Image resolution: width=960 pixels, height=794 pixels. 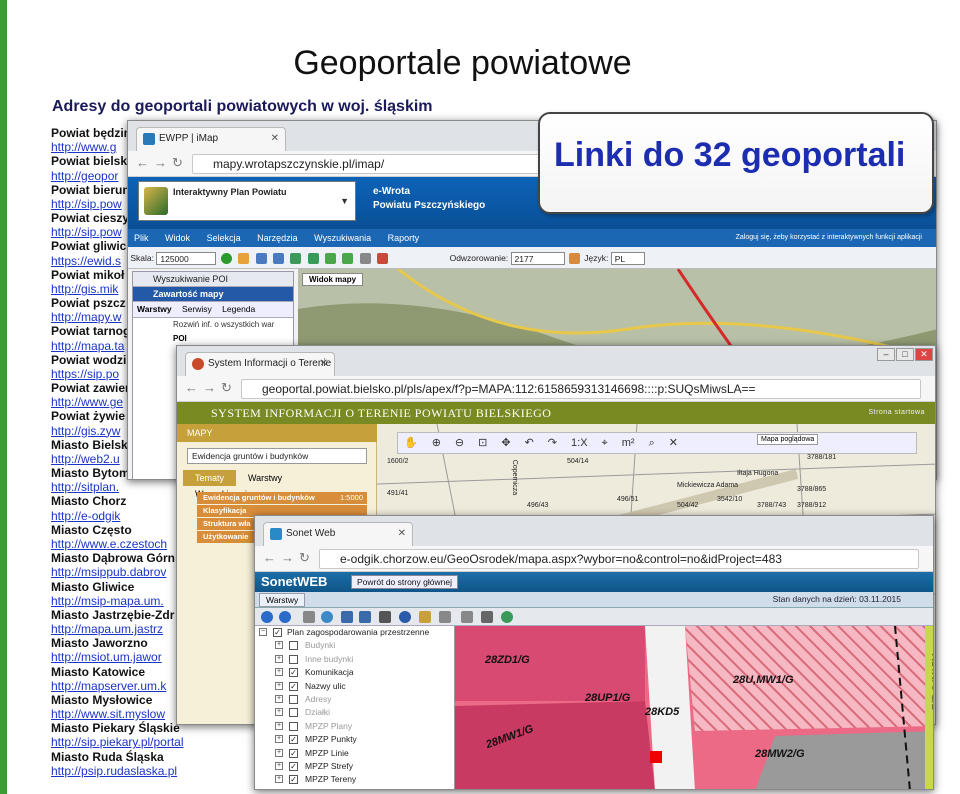 I want to click on panel-search-poi: Wyszukiwanie POI, so click(x=213, y=279).